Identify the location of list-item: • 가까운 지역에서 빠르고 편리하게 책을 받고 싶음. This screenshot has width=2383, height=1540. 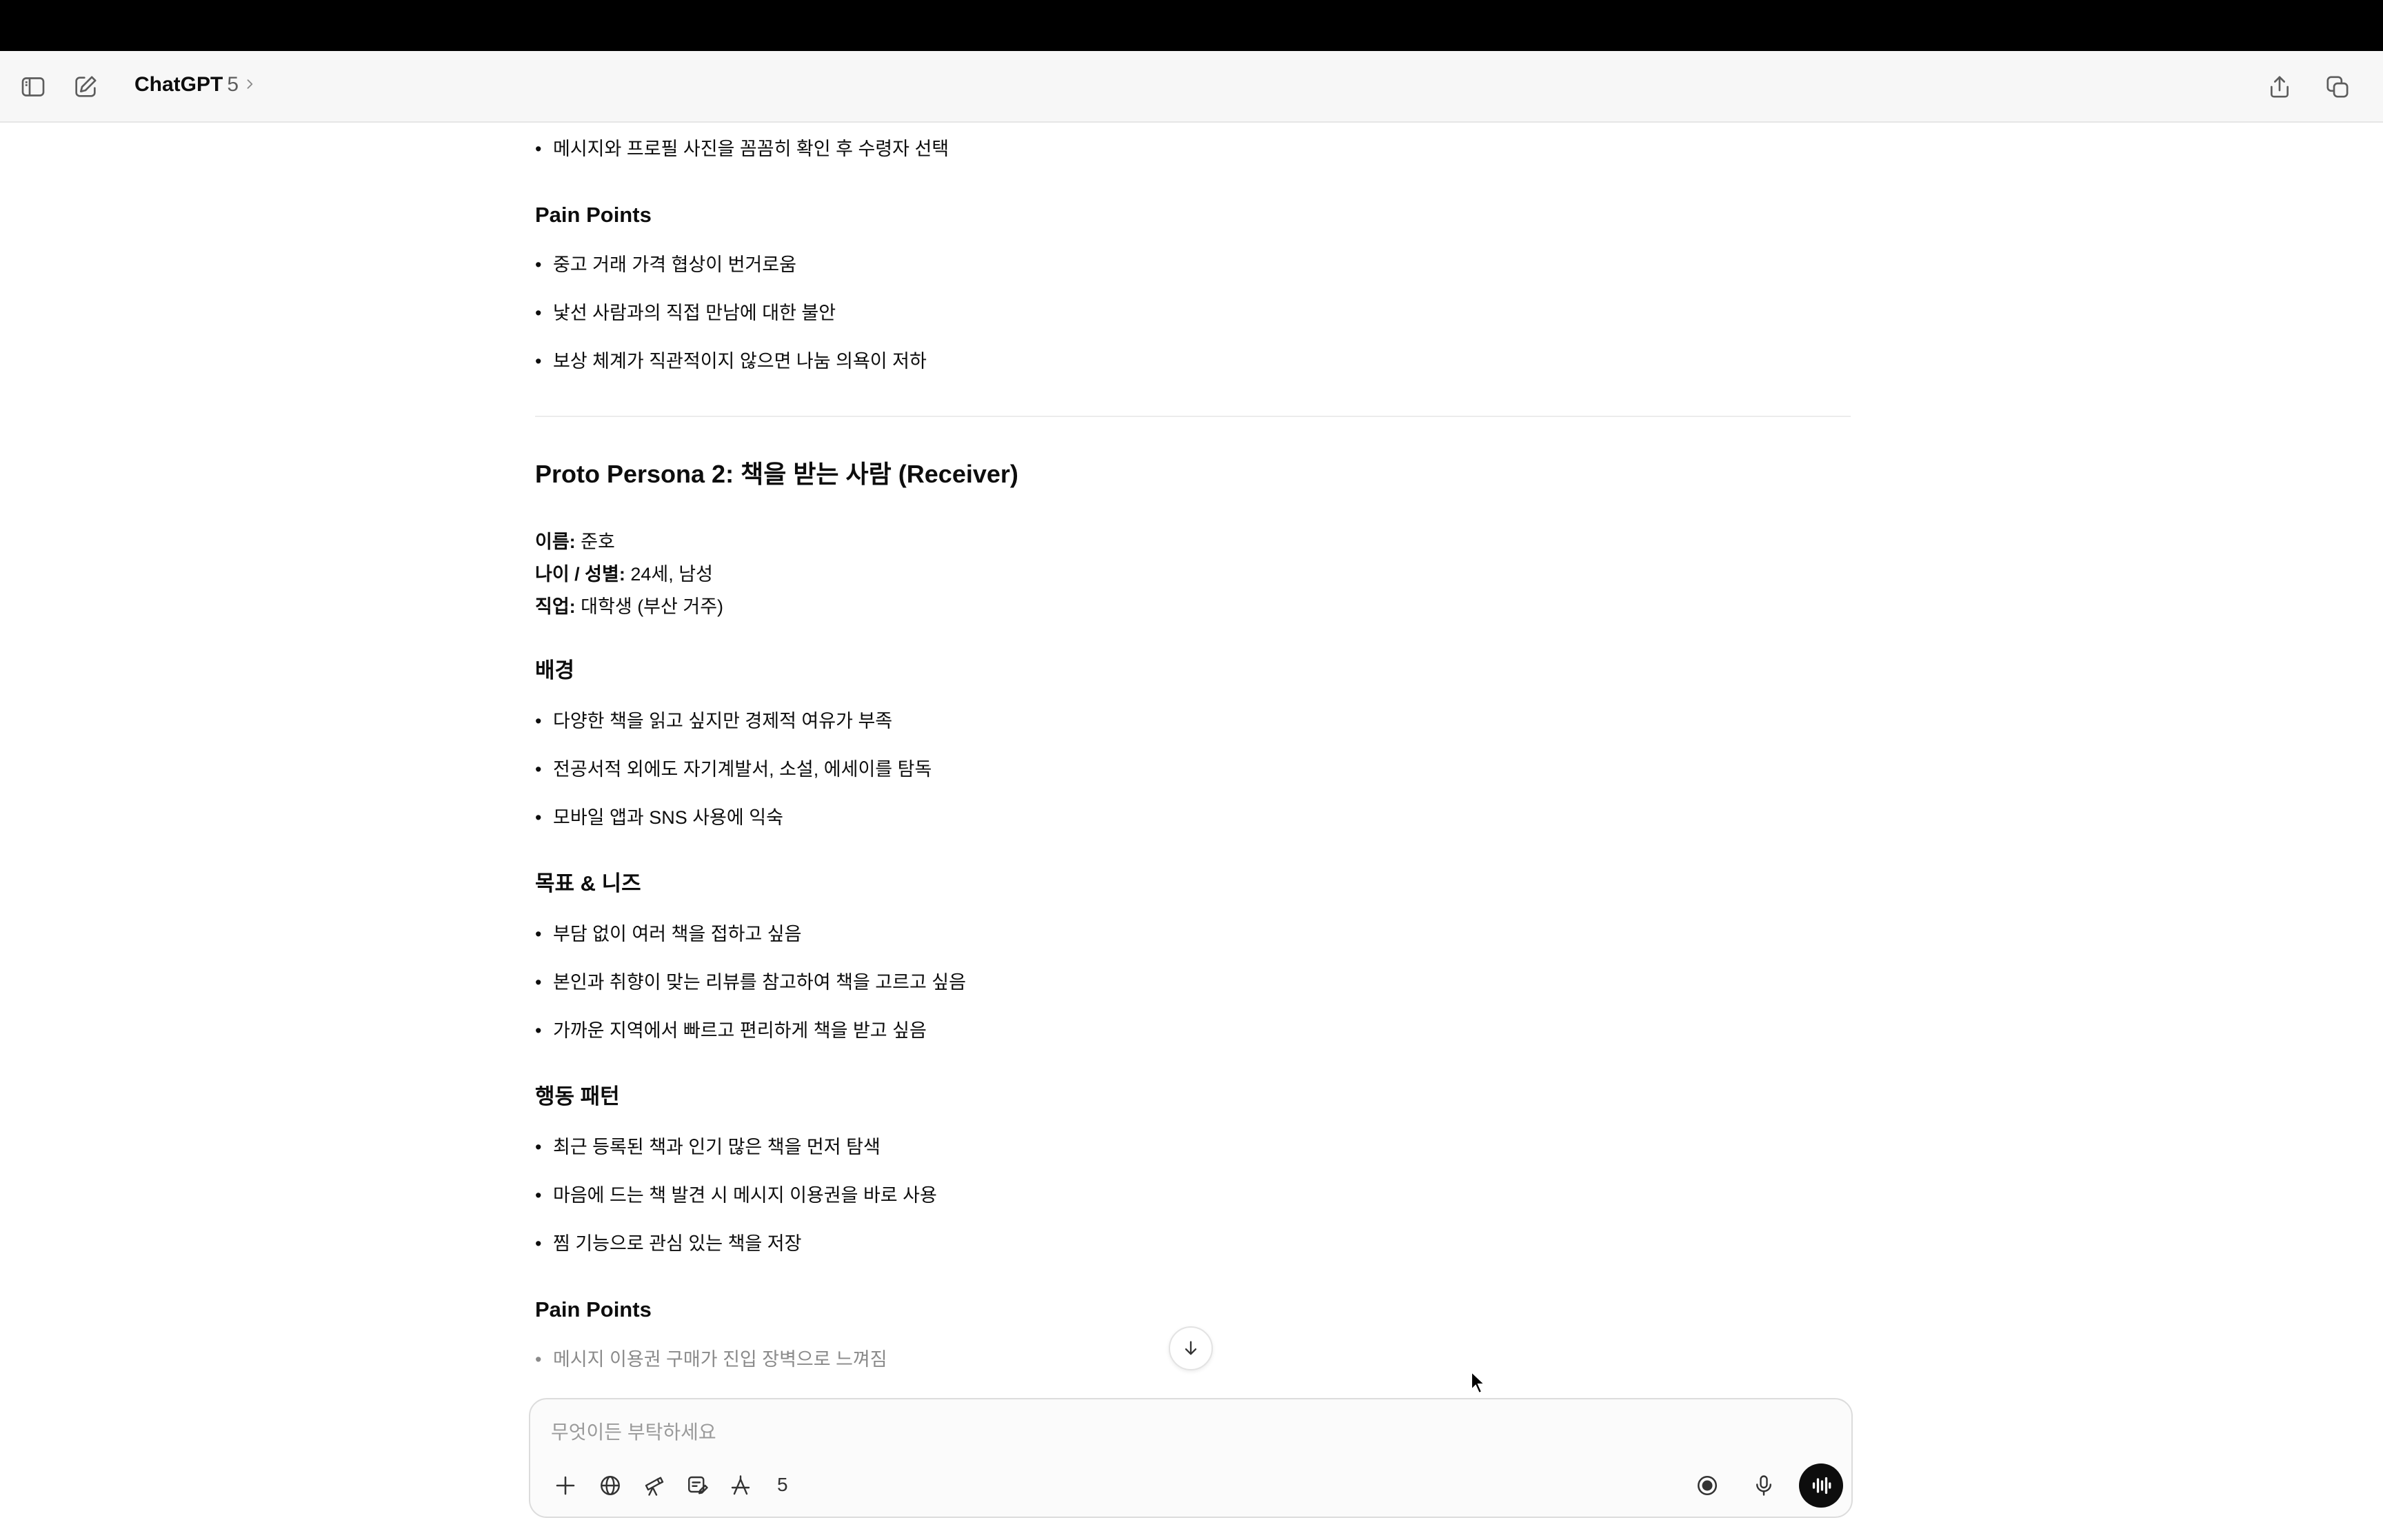
(731, 1030).